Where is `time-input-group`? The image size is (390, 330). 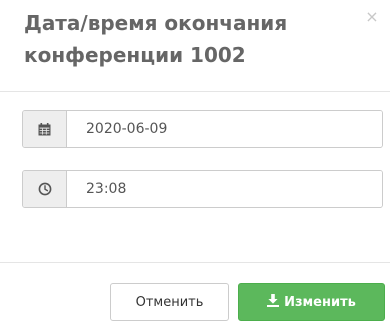
time-input-group is located at coordinates (202, 189).